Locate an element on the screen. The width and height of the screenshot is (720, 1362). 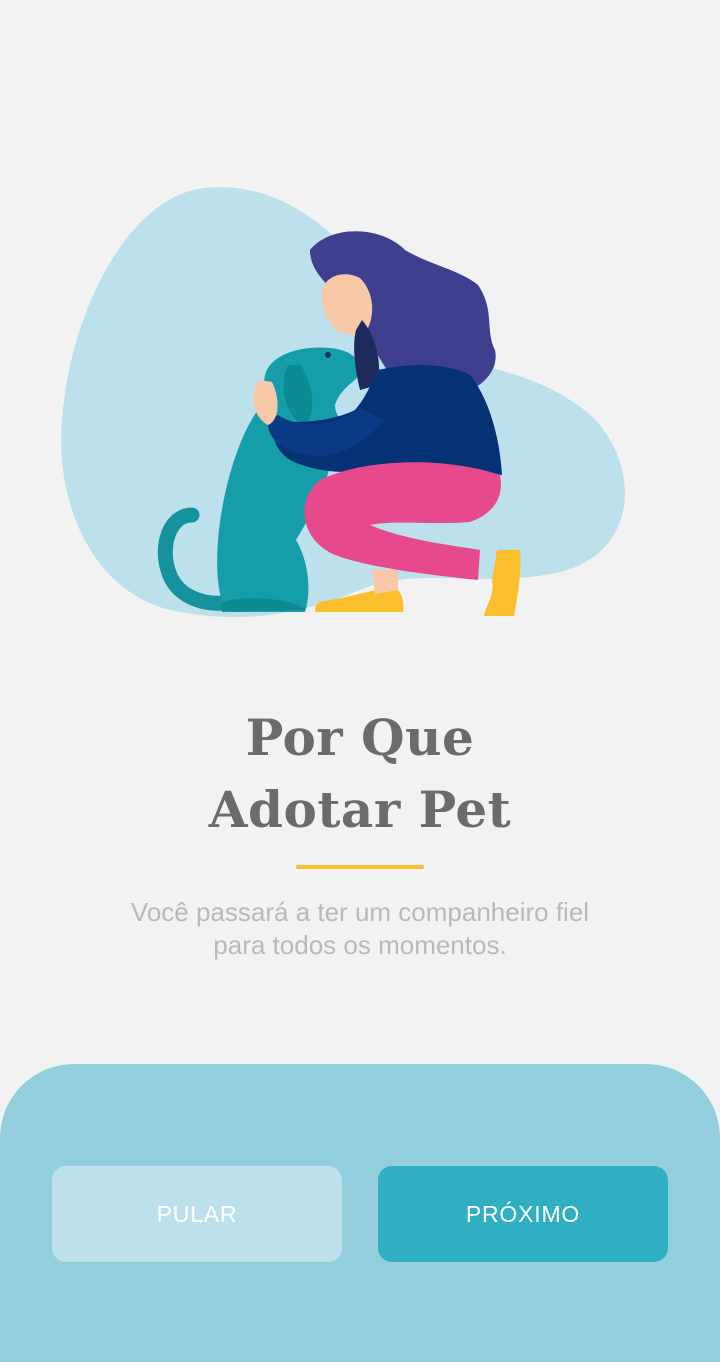
dog-eye is located at coordinates (328, 355).